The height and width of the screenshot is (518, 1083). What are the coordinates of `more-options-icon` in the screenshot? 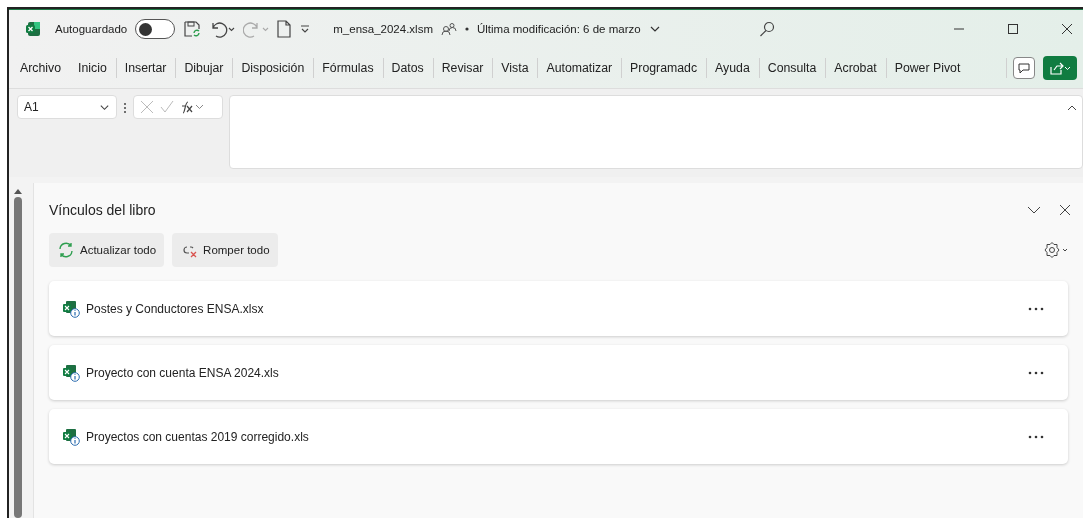 It's located at (125, 108).